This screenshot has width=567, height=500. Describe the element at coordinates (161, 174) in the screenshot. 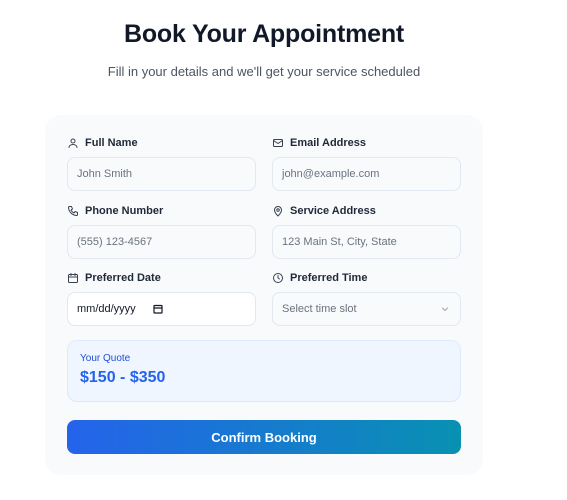

I see `full-name-input: John Smith` at that location.